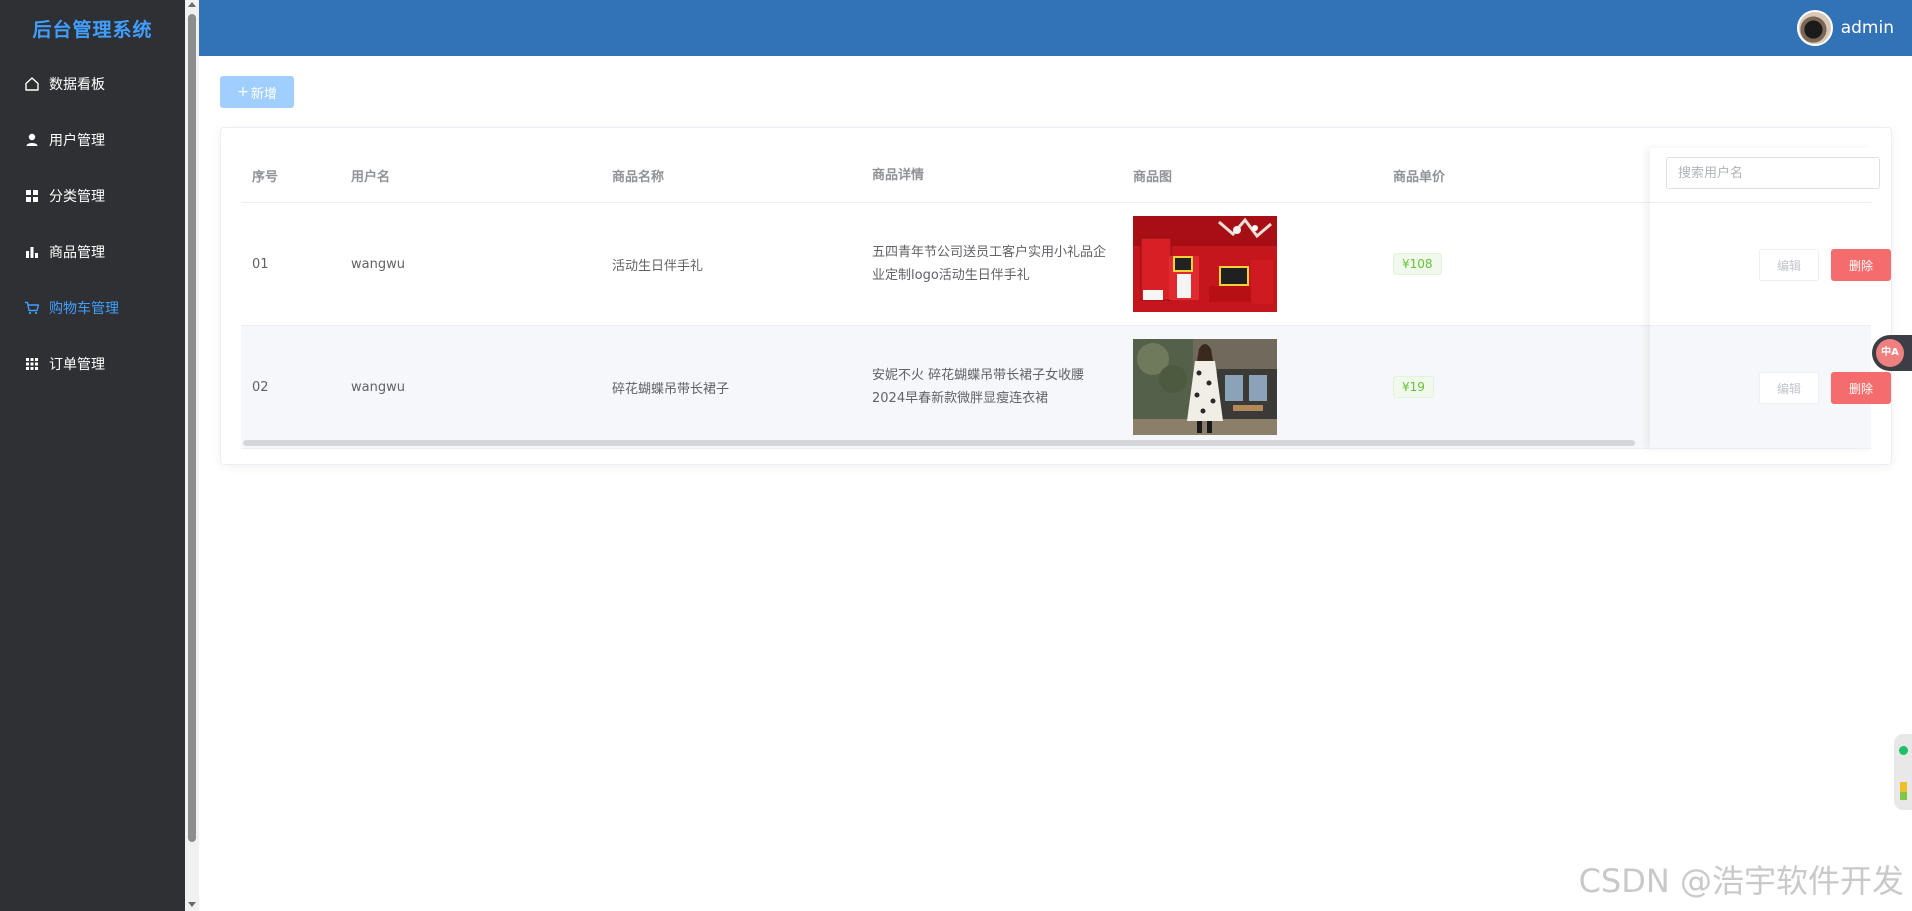 The image size is (1912, 911). What do you see at coordinates (263, 94) in the screenshot?
I see `add-button-label: 新增` at bounding box center [263, 94].